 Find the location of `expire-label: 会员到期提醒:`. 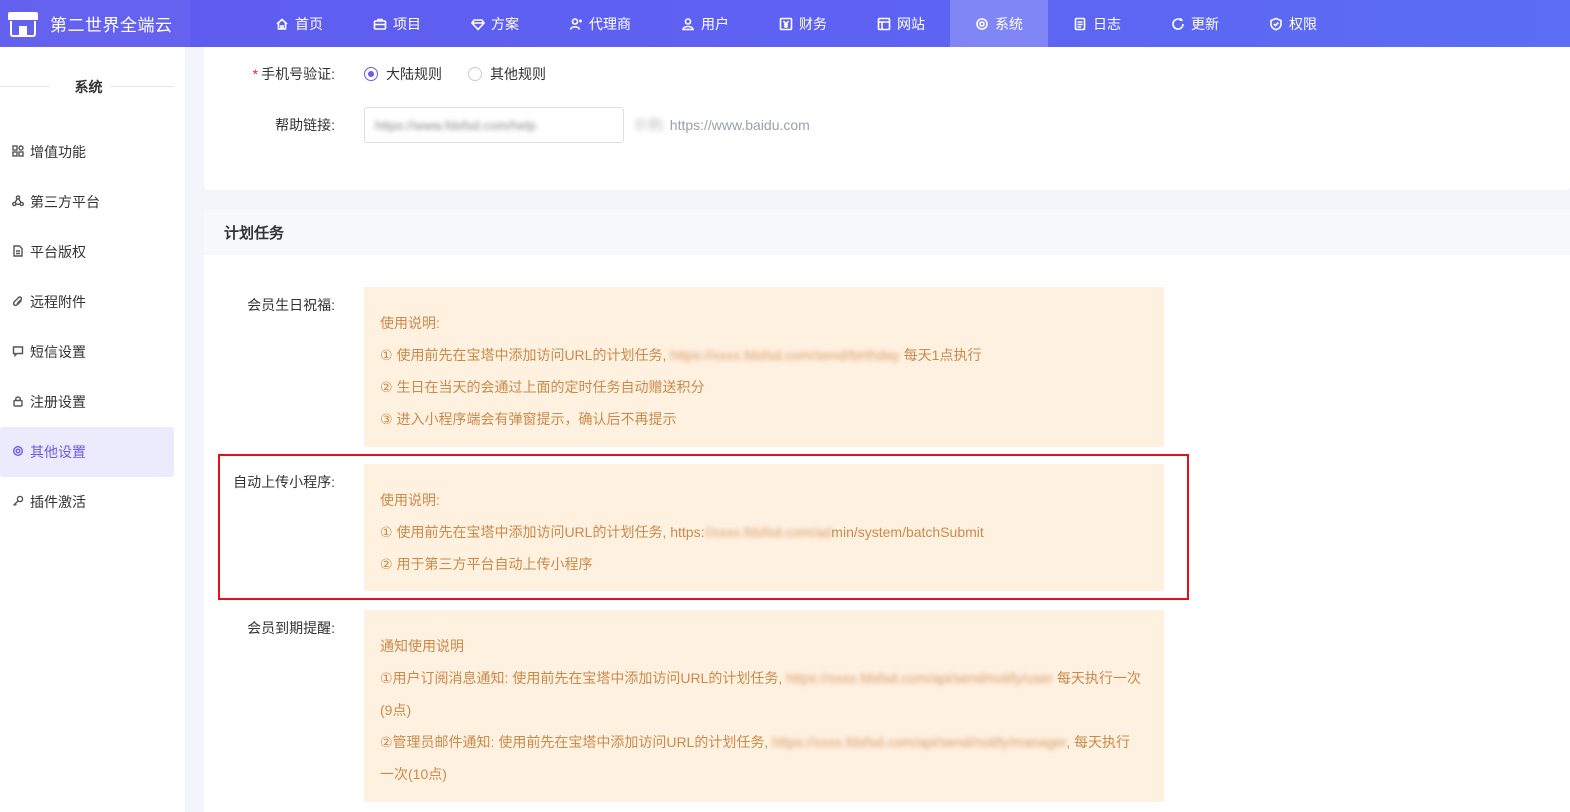

expire-label: 会员到期提醒: is located at coordinates (291, 628).